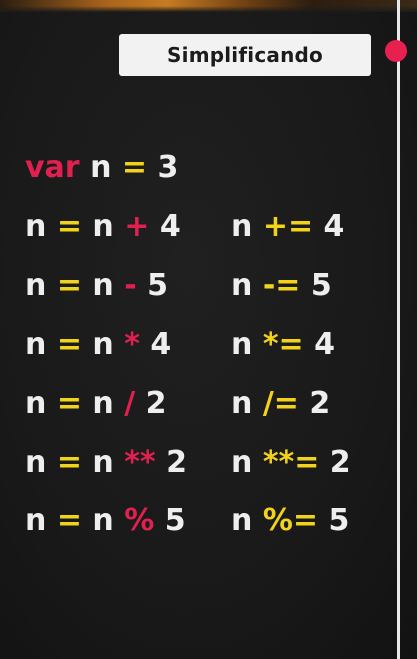 The height and width of the screenshot is (659, 417). I want to click on long-form-line: n = n / 2, so click(96, 404).